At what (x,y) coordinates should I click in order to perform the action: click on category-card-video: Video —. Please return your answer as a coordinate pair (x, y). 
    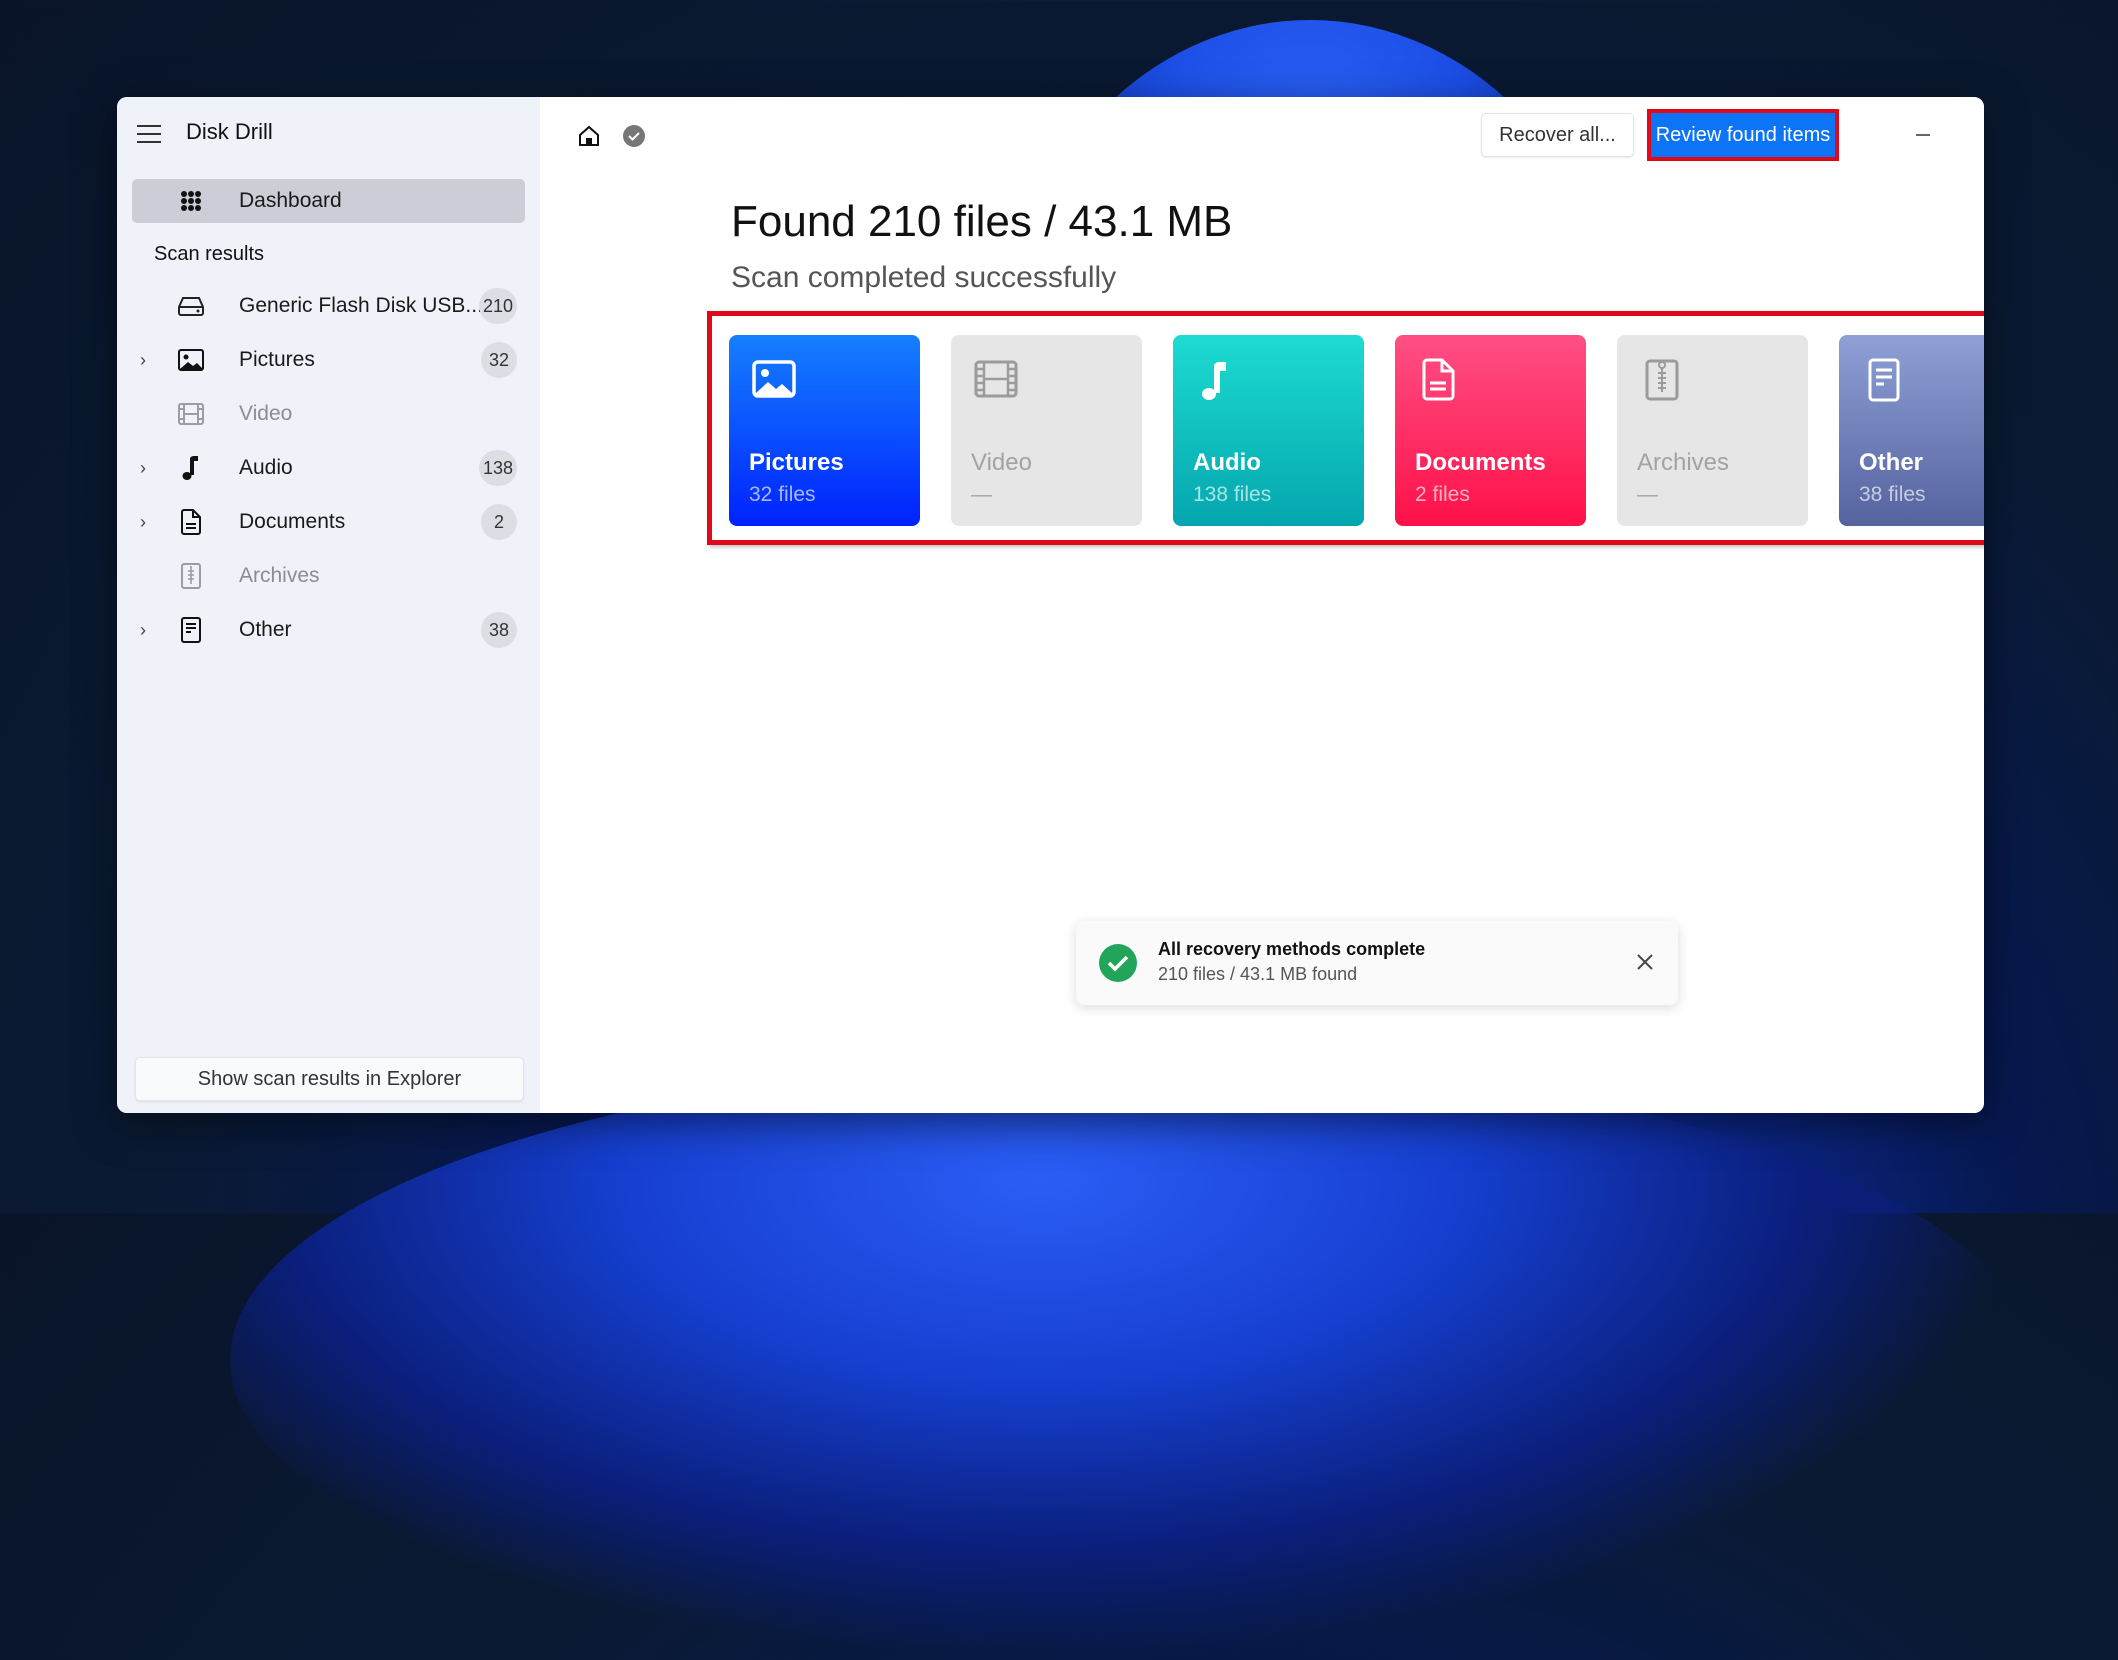
    Looking at the image, I should click on (1046, 430).